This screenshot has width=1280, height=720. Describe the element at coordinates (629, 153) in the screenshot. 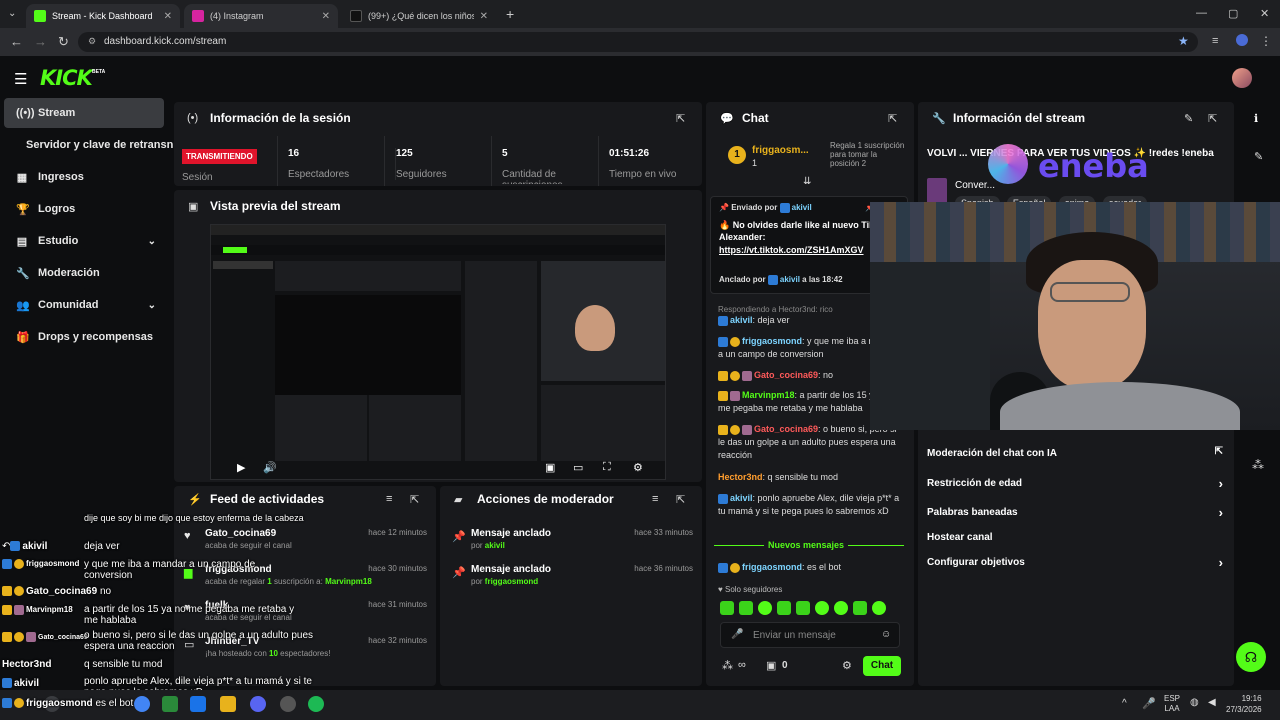

I see `stat-value: 01:51:26` at that location.